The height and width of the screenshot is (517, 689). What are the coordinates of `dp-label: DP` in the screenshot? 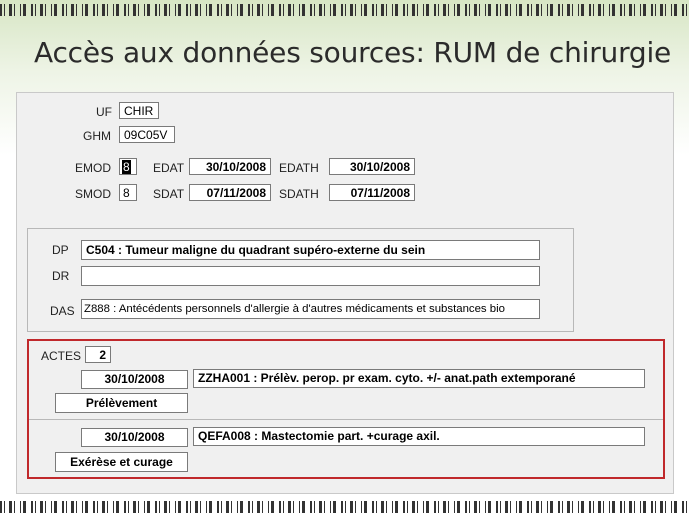 It's located at (60, 250).